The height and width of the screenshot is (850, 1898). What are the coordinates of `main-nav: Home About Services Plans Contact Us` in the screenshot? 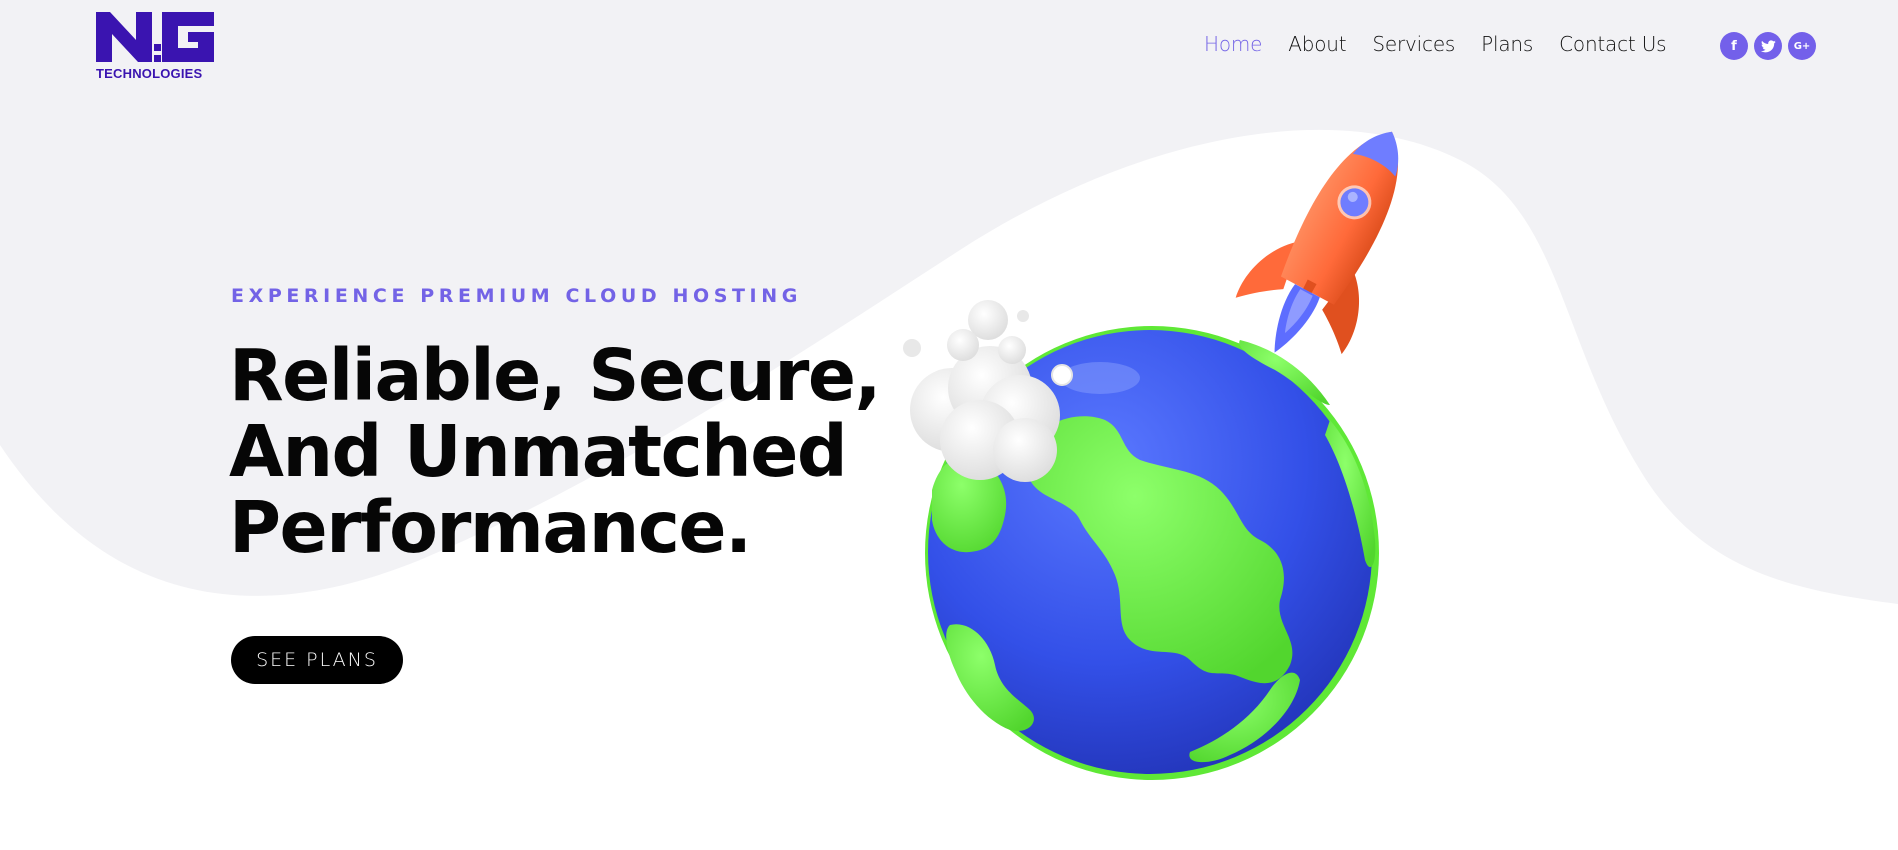 It's located at (1435, 44).